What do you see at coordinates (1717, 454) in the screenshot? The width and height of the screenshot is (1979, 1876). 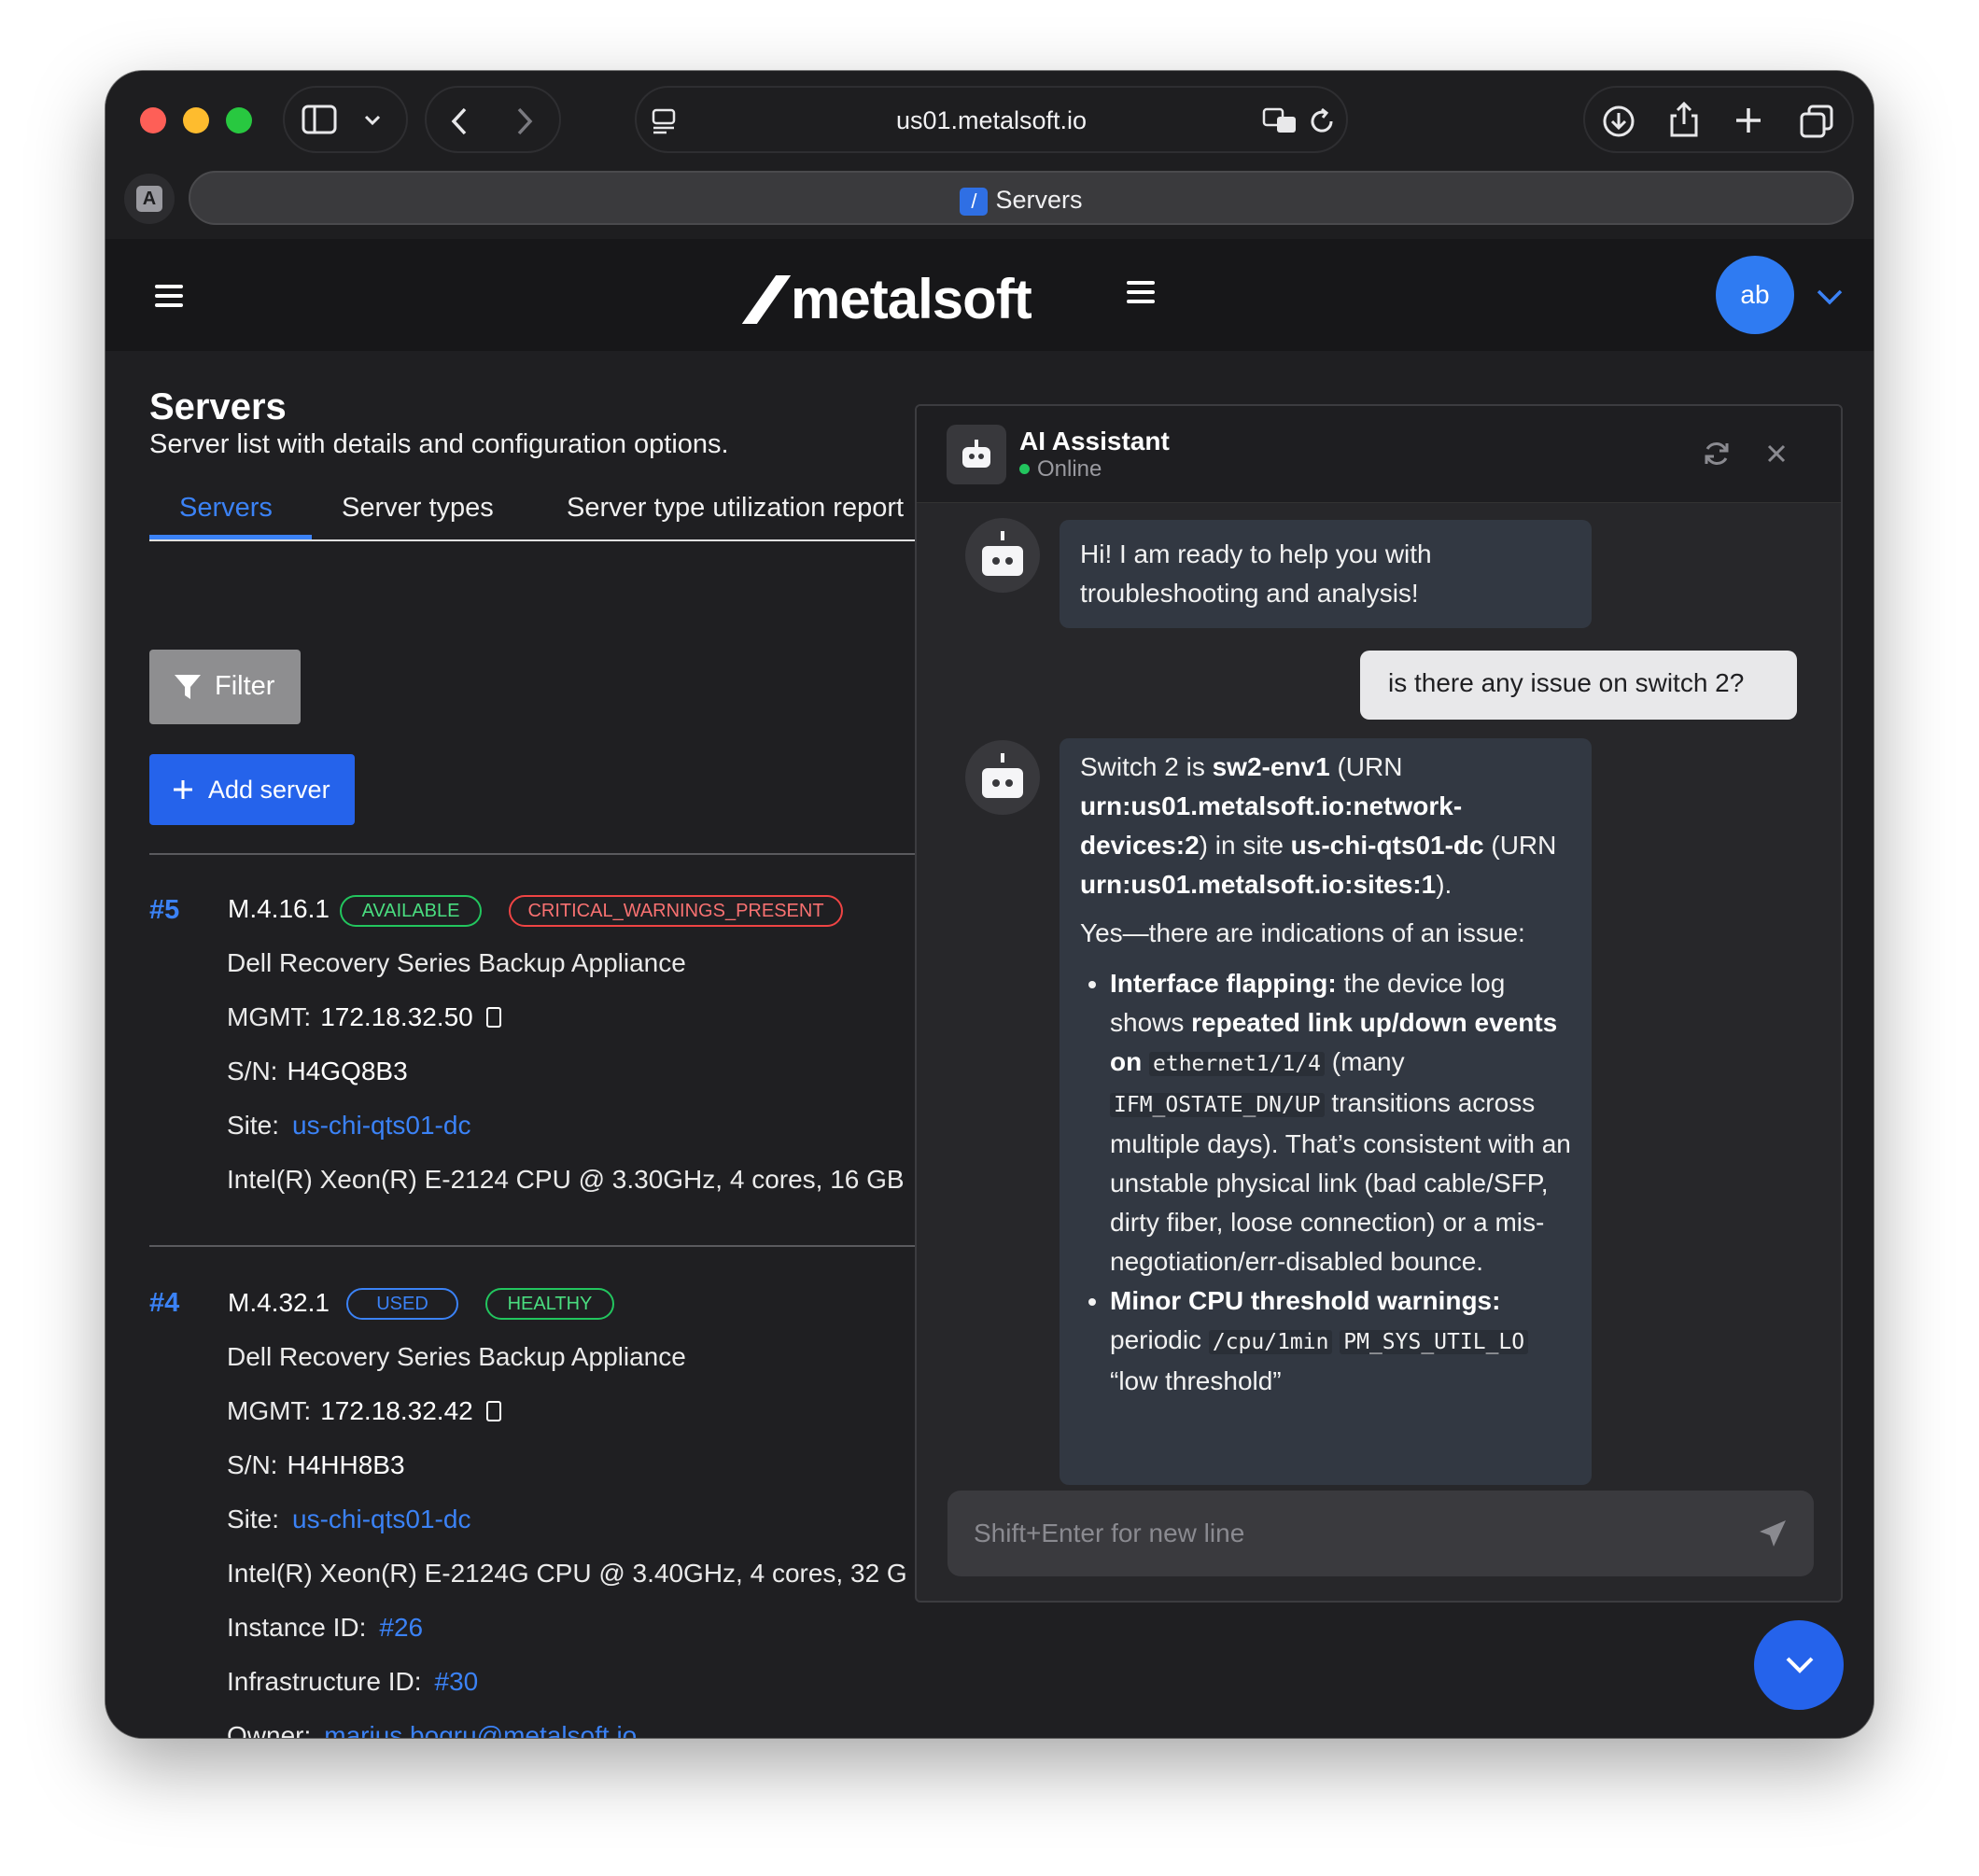 I see `refresh-icon` at bounding box center [1717, 454].